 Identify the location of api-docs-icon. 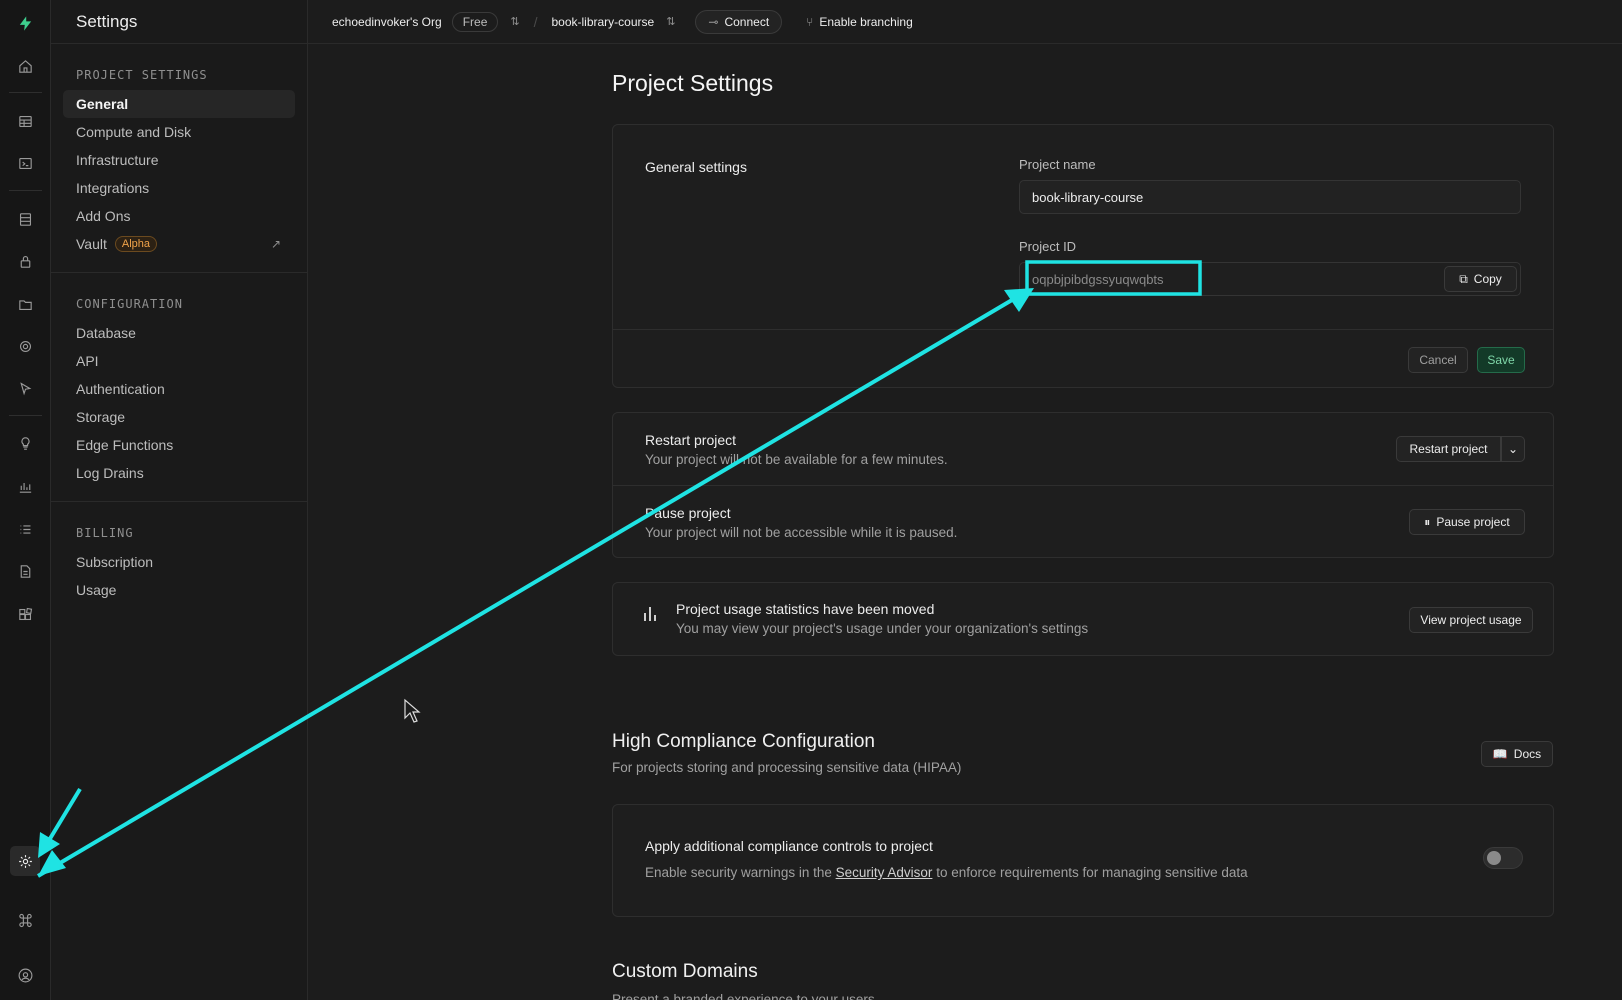
(25, 571).